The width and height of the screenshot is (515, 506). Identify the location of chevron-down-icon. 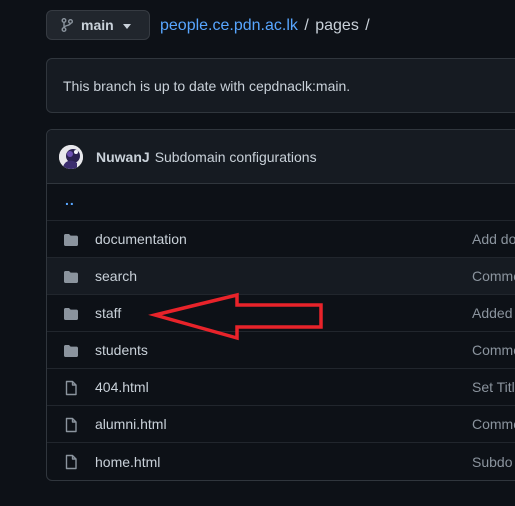
(126, 26).